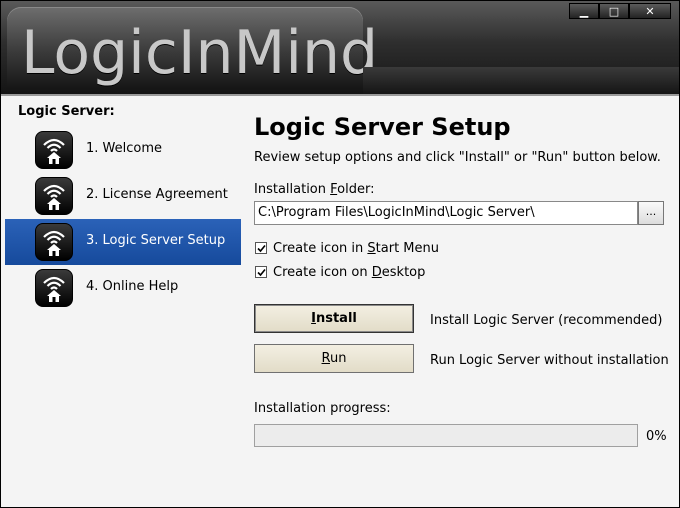  What do you see at coordinates (403, 272) in the screenshot?
I see `label-text: esktop` at bounding box center [403, 272].